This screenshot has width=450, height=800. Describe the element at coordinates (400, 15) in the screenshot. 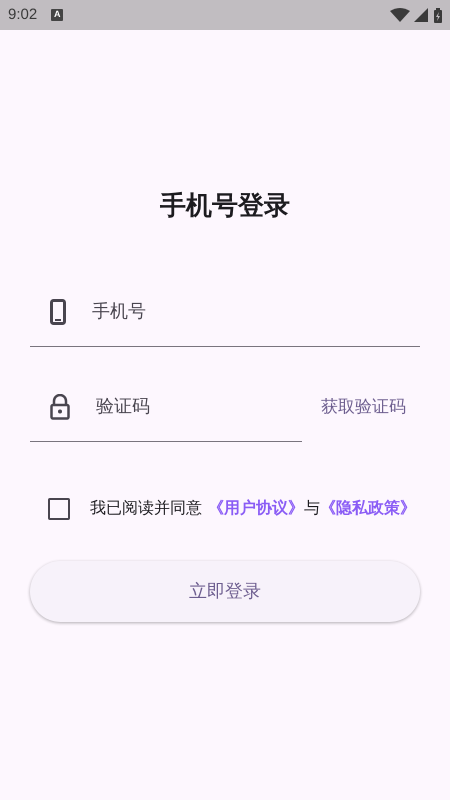

I see `wifi-icon` at that location.